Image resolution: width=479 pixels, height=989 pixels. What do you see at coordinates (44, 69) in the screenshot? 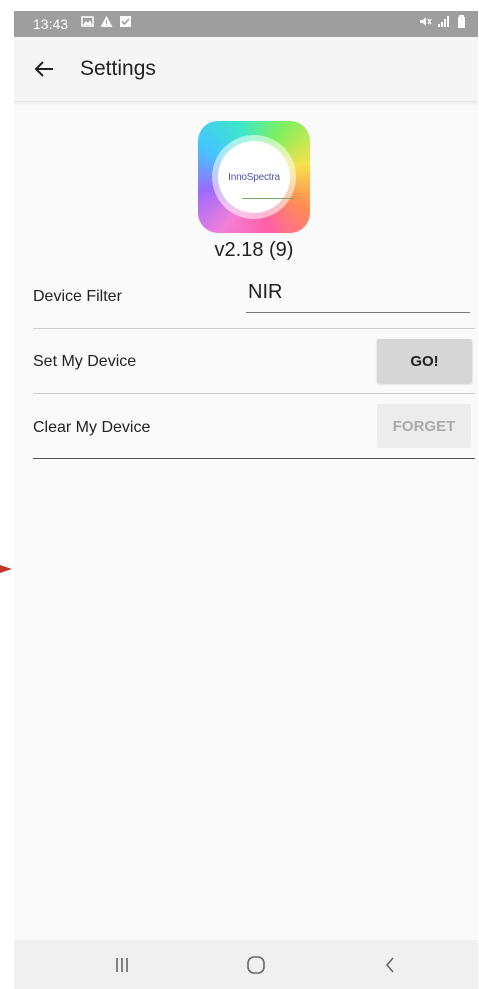
I see `back-arrow-icon` at bounding box center [44, 69].